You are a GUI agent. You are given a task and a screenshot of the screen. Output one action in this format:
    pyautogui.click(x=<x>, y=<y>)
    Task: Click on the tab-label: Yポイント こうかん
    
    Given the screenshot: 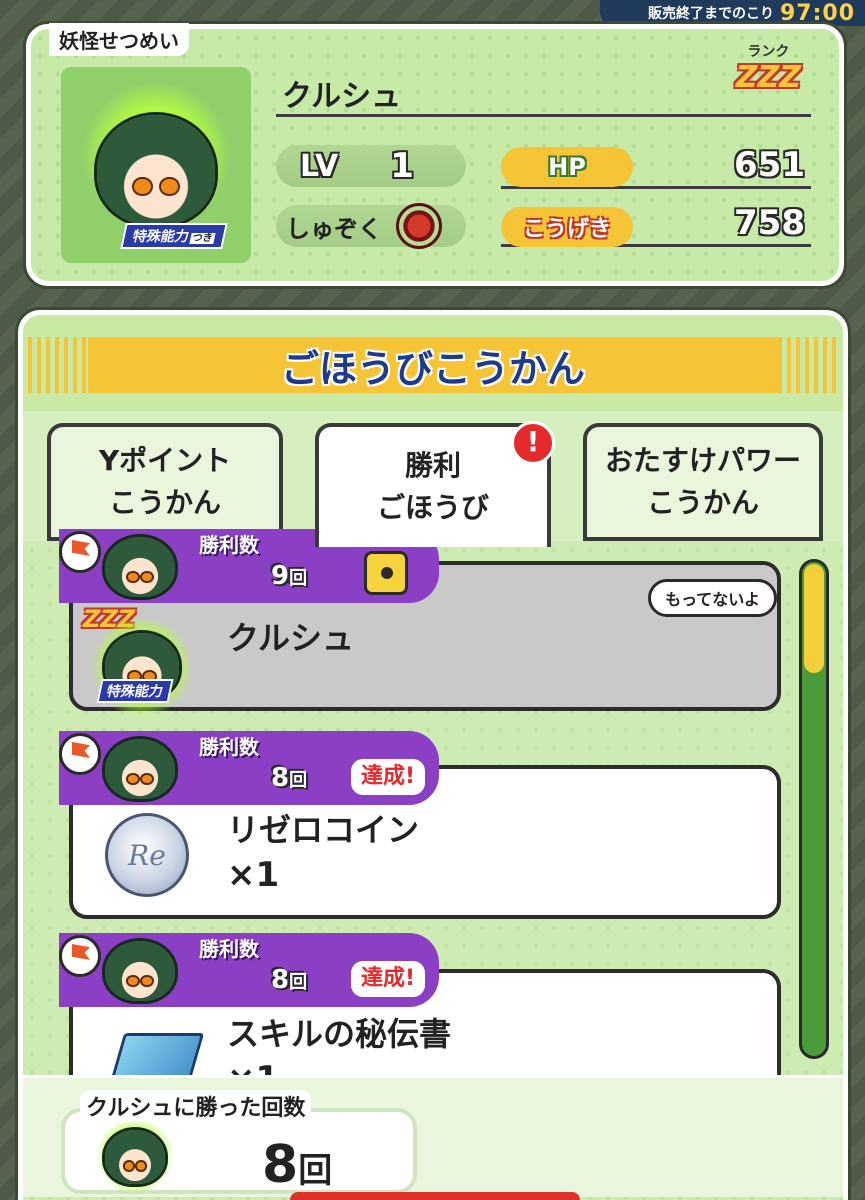 What is the action you would take?
    pyautogui.click(x=165, y=482)
    